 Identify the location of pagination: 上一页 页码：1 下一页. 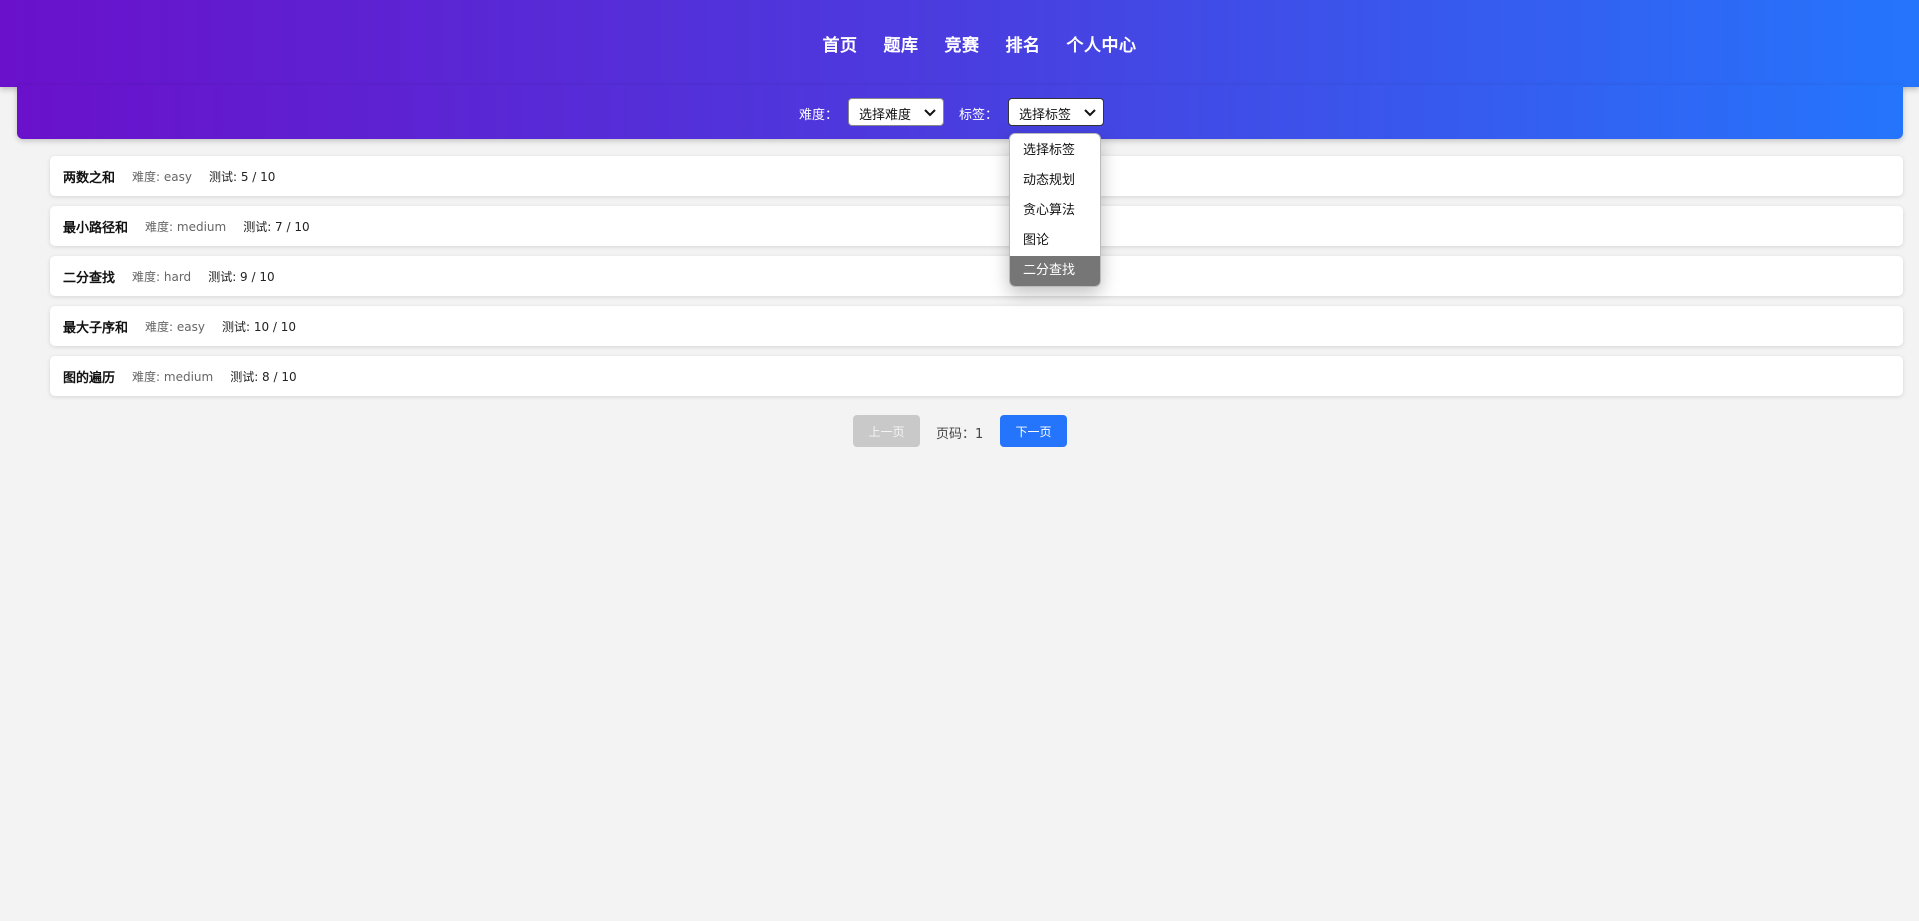
(959, 431).